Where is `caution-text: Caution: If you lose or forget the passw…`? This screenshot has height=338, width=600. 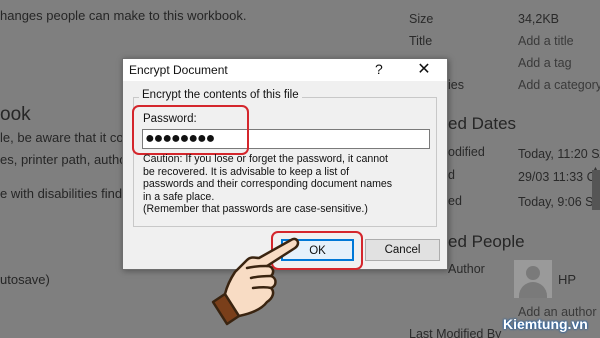
caution-text: Caution: If you lose or forget the passw… is located at coordinates (288, 184).